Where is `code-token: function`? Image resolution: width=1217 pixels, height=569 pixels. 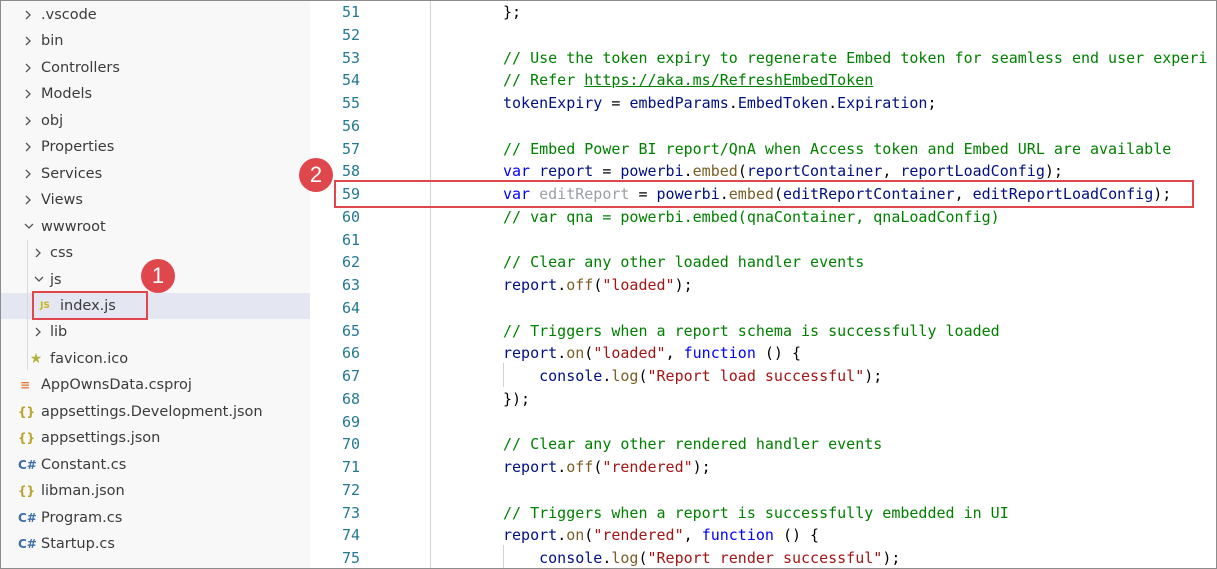
code-token: function is located at coordinates (737, 535).